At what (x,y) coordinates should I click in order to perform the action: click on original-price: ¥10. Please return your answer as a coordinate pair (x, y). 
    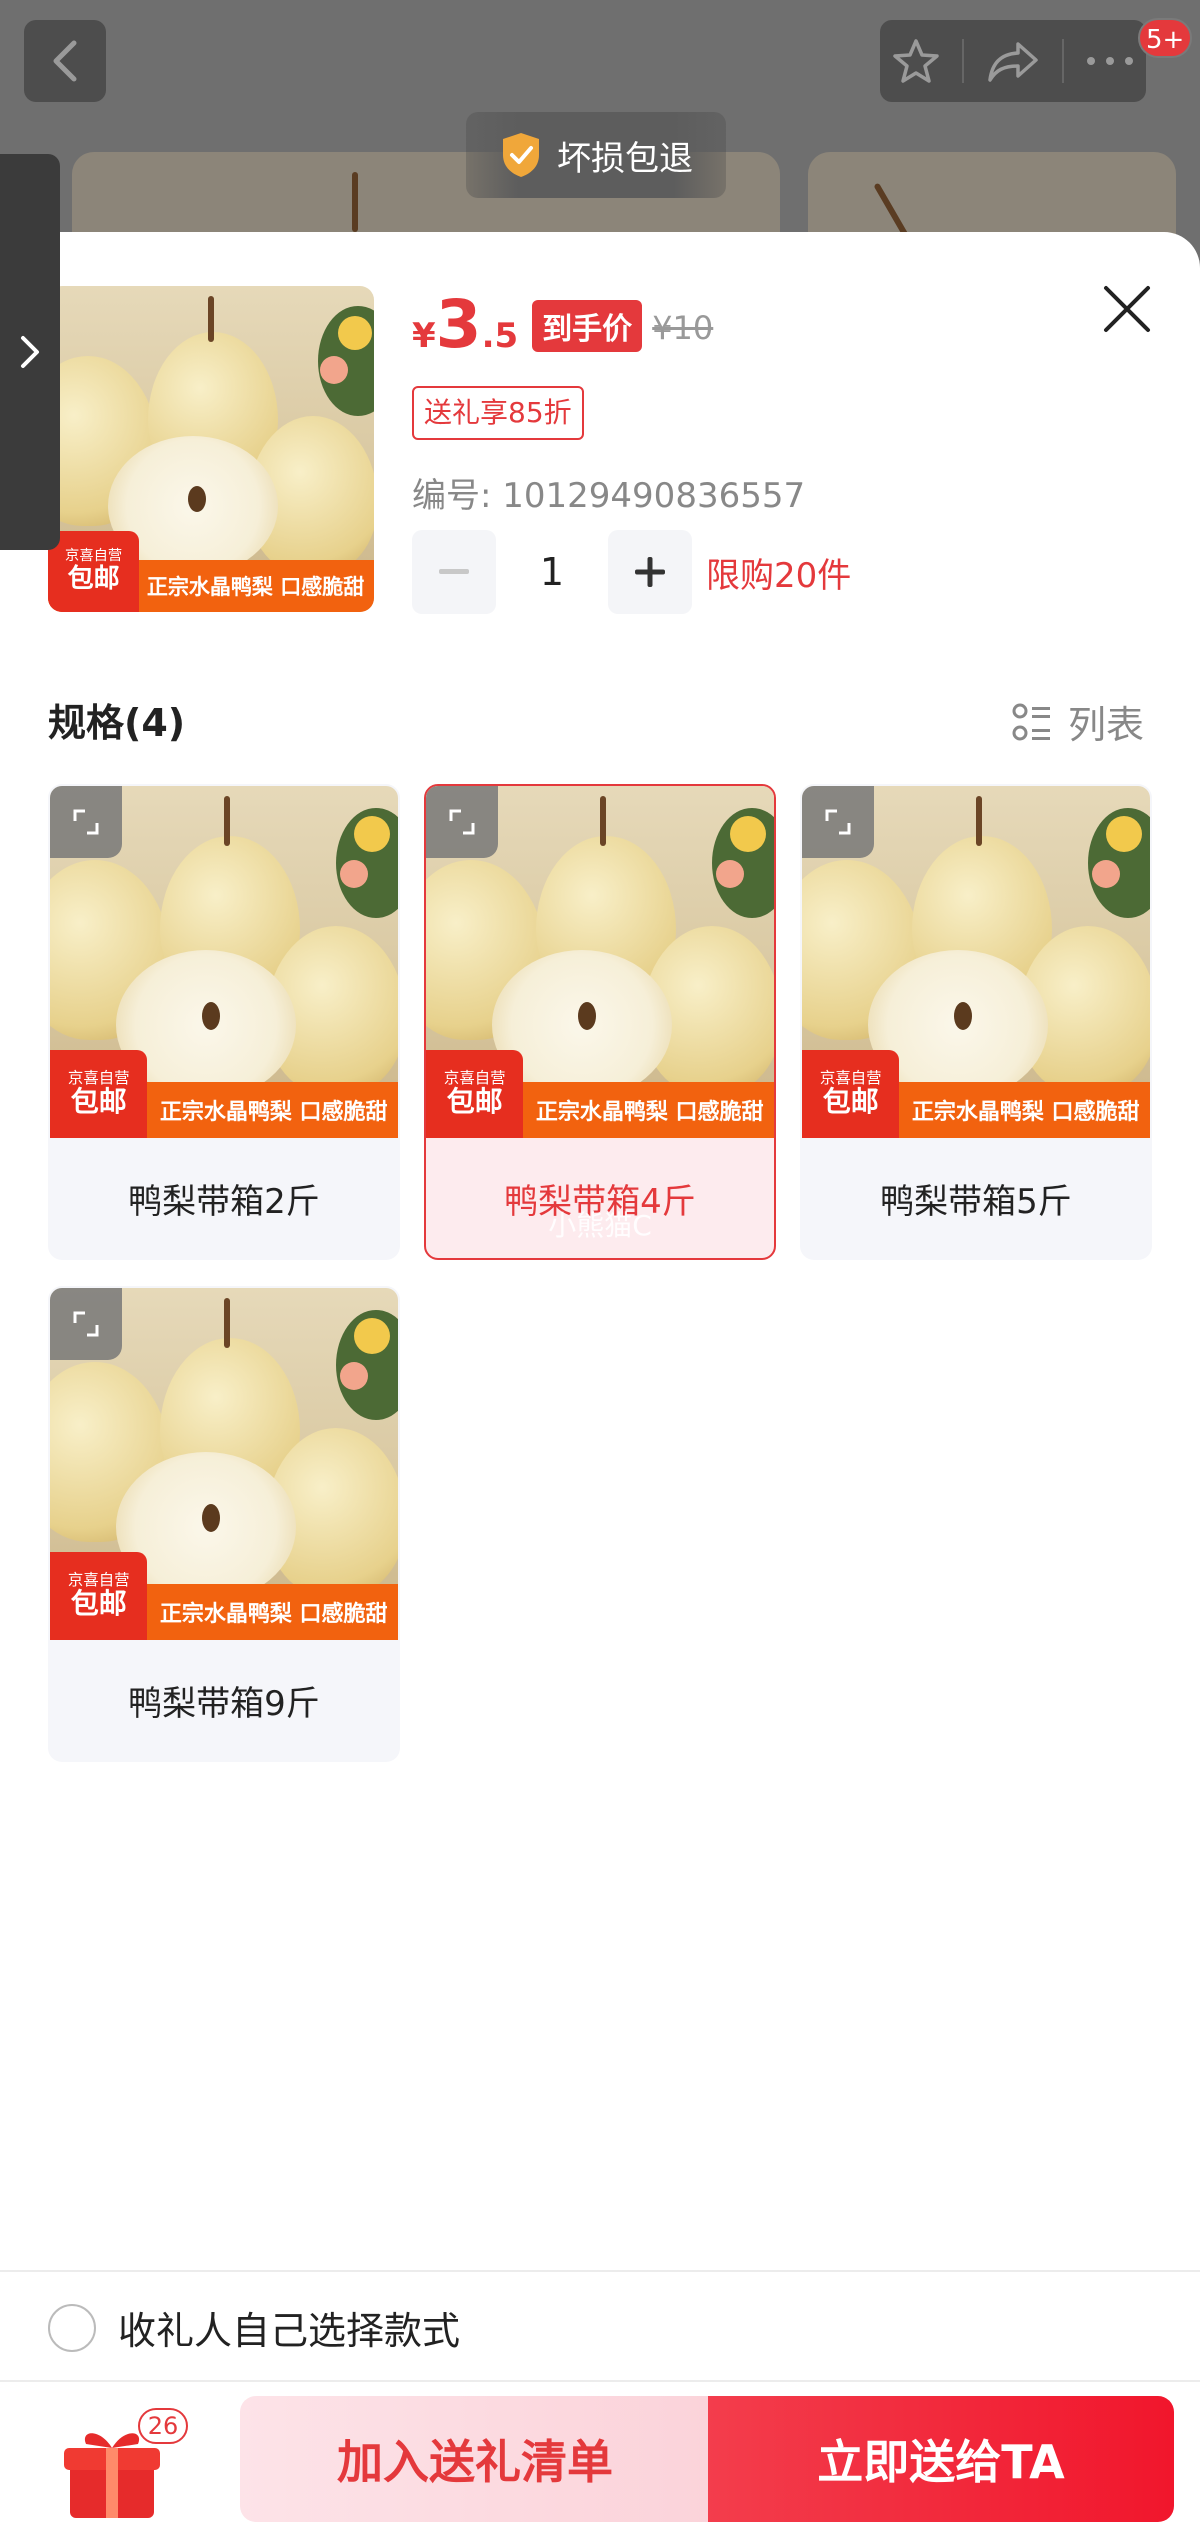
    Looking at the image, I should click on (683, 328).